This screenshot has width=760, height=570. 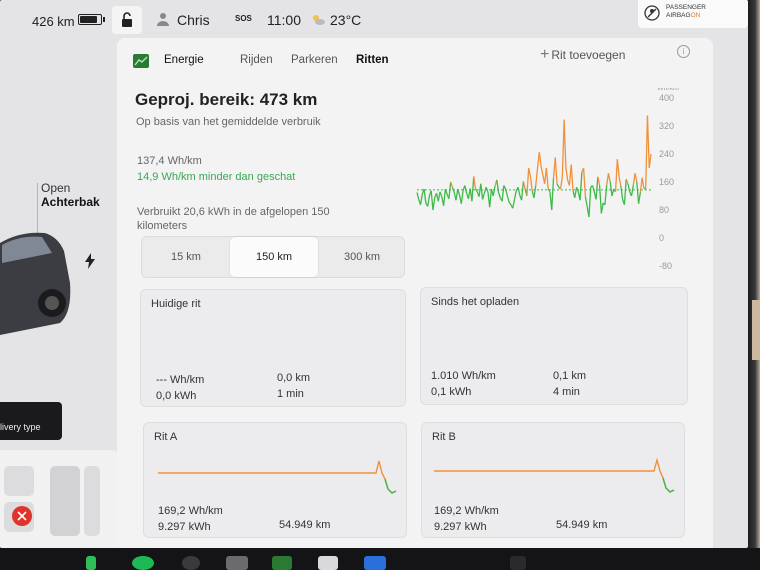 What do you see at coordinates (216, 177) in the screenshot?
I see `consumption-difference: 14,9 Wh/km minder dan geschat` at bounding box center [216, 177].